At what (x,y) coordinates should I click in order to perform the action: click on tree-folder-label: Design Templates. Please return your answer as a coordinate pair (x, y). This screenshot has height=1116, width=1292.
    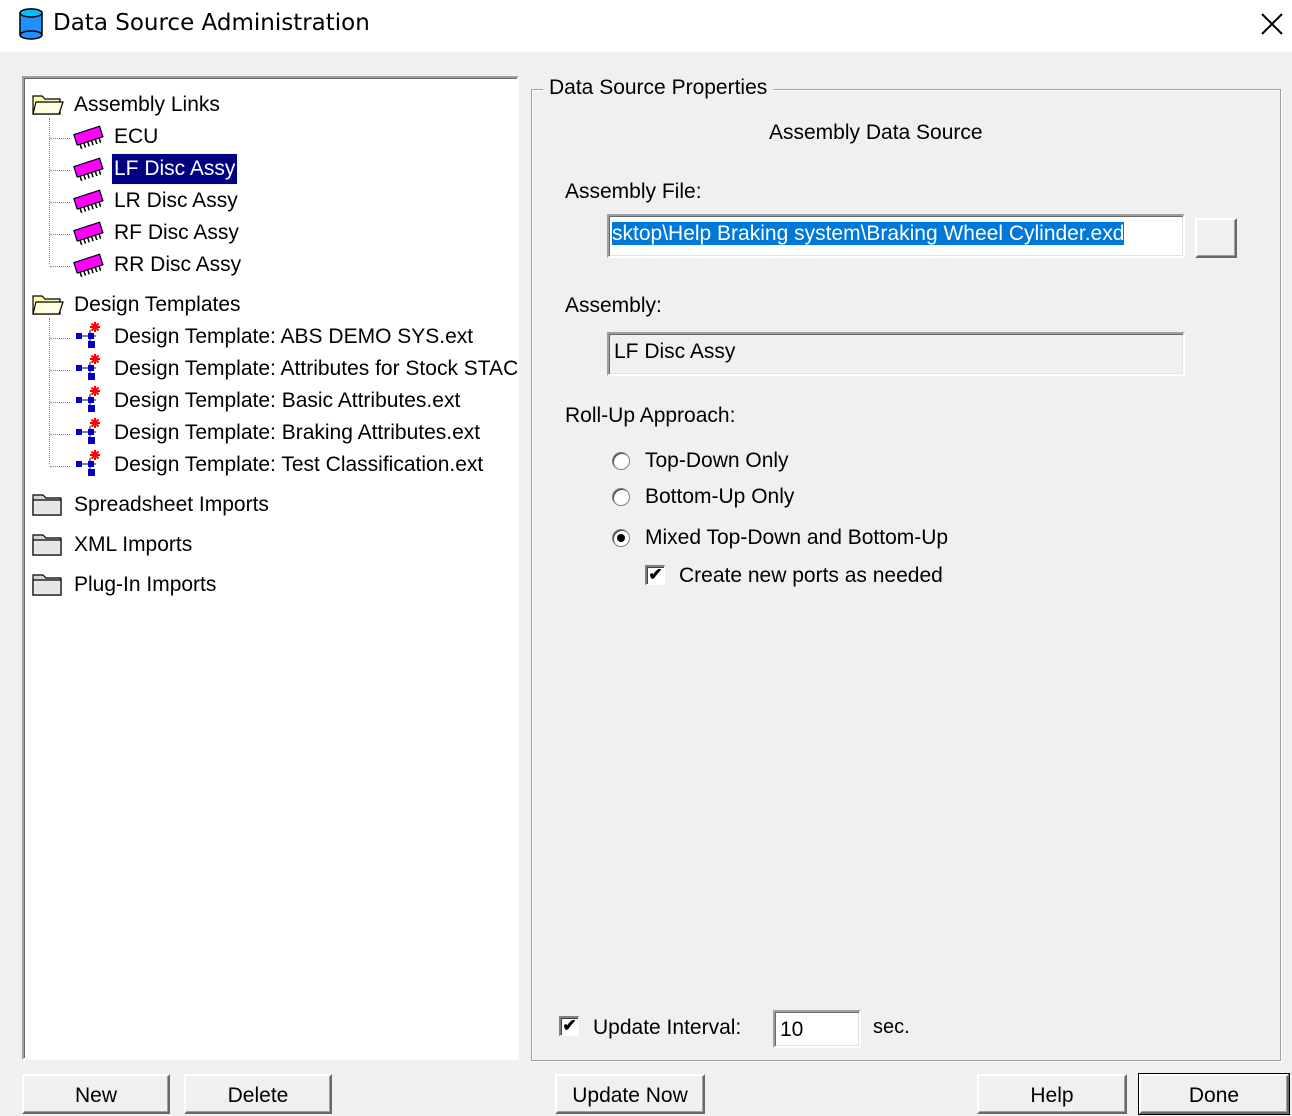
    Looking at the image, I should click on (157, 304).